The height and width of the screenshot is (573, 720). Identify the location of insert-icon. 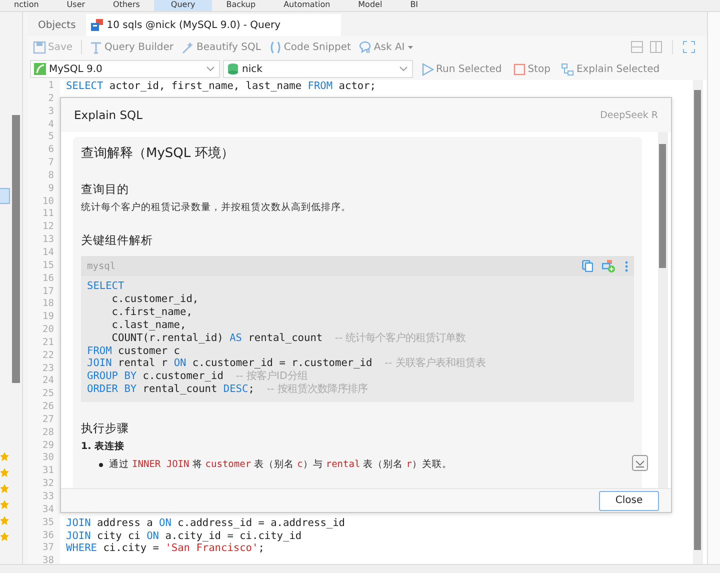
(609, 266).